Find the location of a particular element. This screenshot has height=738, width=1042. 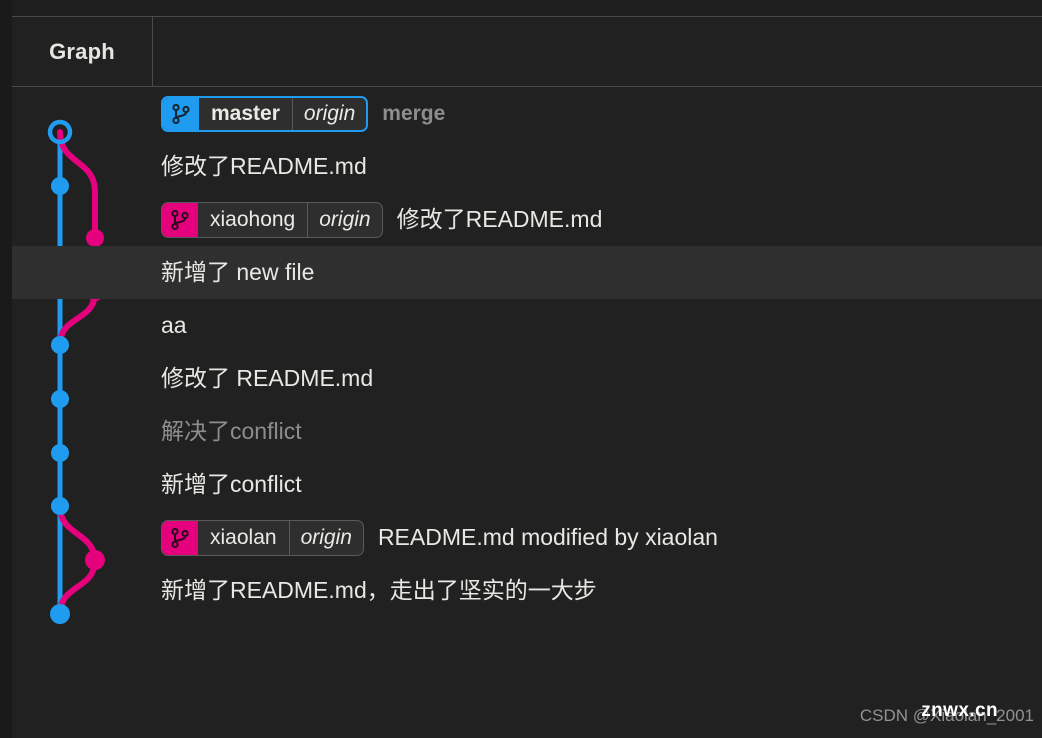

commit-message: 解决了conflict is located at coordinates (231, 431).